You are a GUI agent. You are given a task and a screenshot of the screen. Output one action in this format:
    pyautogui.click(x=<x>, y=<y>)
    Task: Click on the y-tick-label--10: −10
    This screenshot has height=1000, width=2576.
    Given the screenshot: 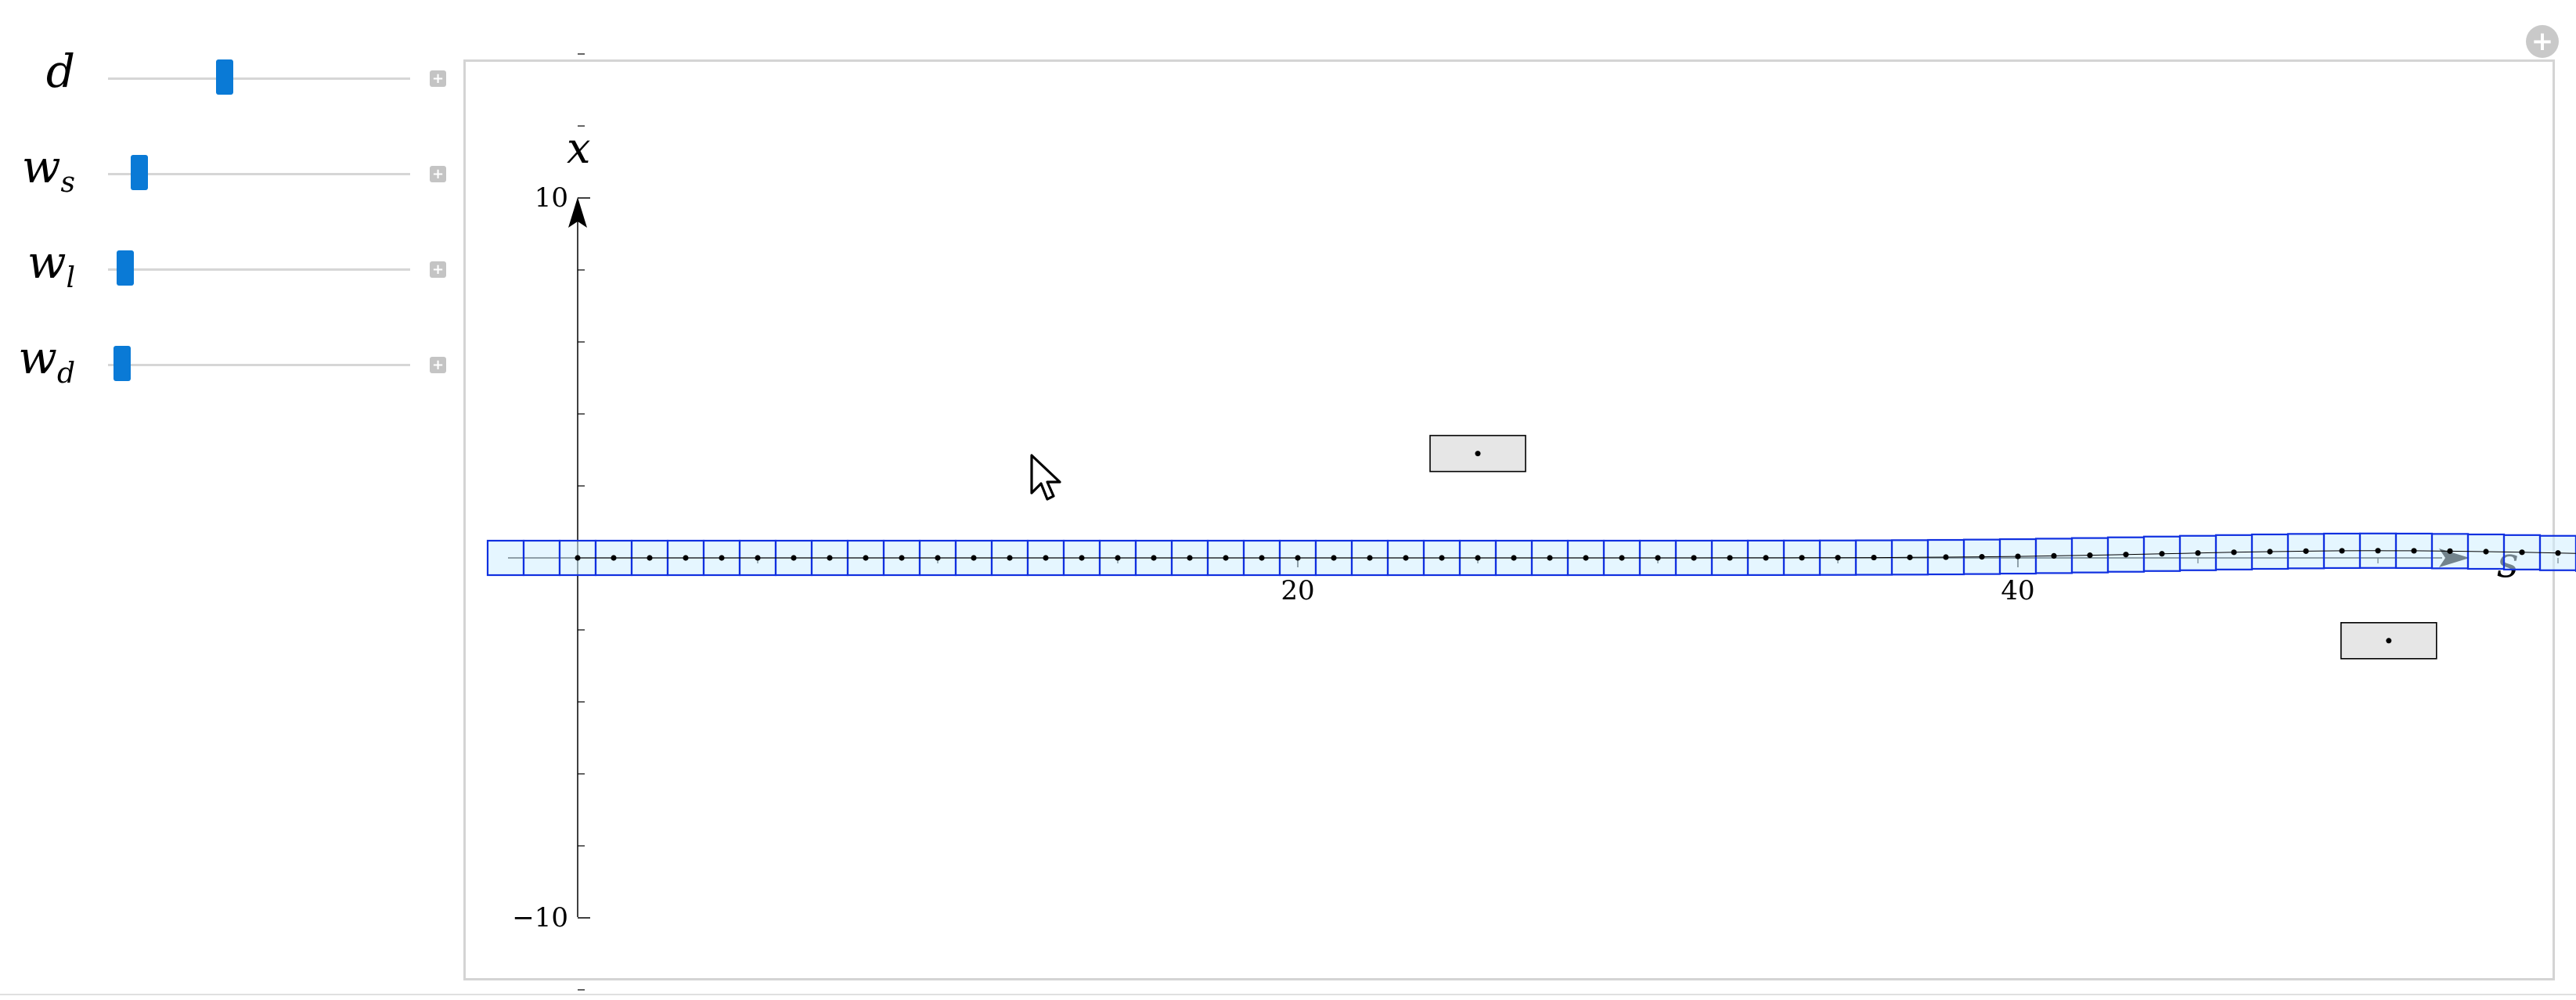 What is the action you would take?
    pyautogui.click(x=540, y=917)
    